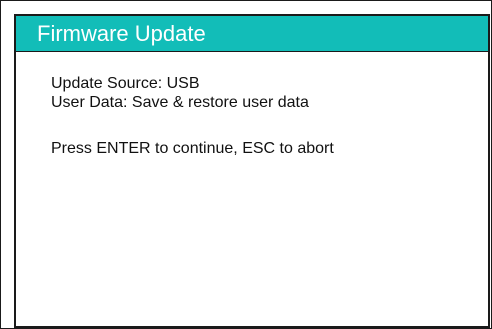 Image resolution: width=492 pixels, height=329 pixels. I want to click on update-source-line: Update Source: USB, so click(125, 83).